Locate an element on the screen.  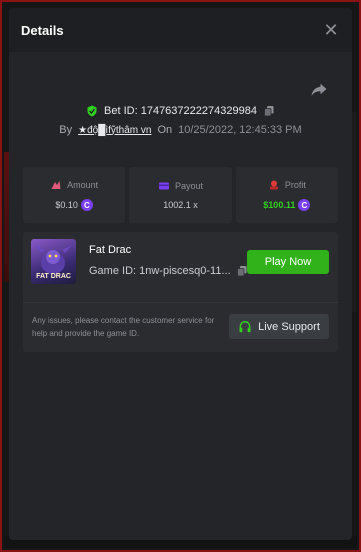
live-support-button: Live Support is located at coordinates (279, 326).